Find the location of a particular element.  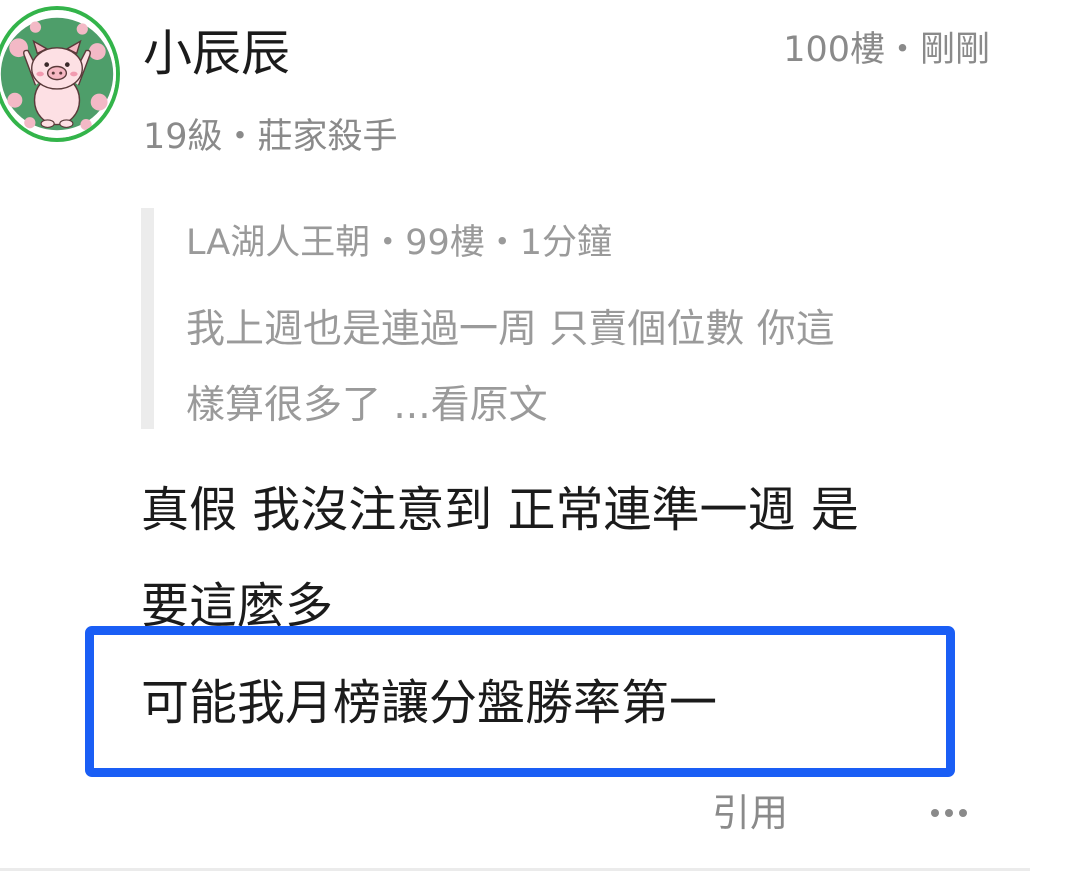

quoted-reply-header: LA湖人王朝・99樓・1分鐘 is located at coordinates (399, 243).